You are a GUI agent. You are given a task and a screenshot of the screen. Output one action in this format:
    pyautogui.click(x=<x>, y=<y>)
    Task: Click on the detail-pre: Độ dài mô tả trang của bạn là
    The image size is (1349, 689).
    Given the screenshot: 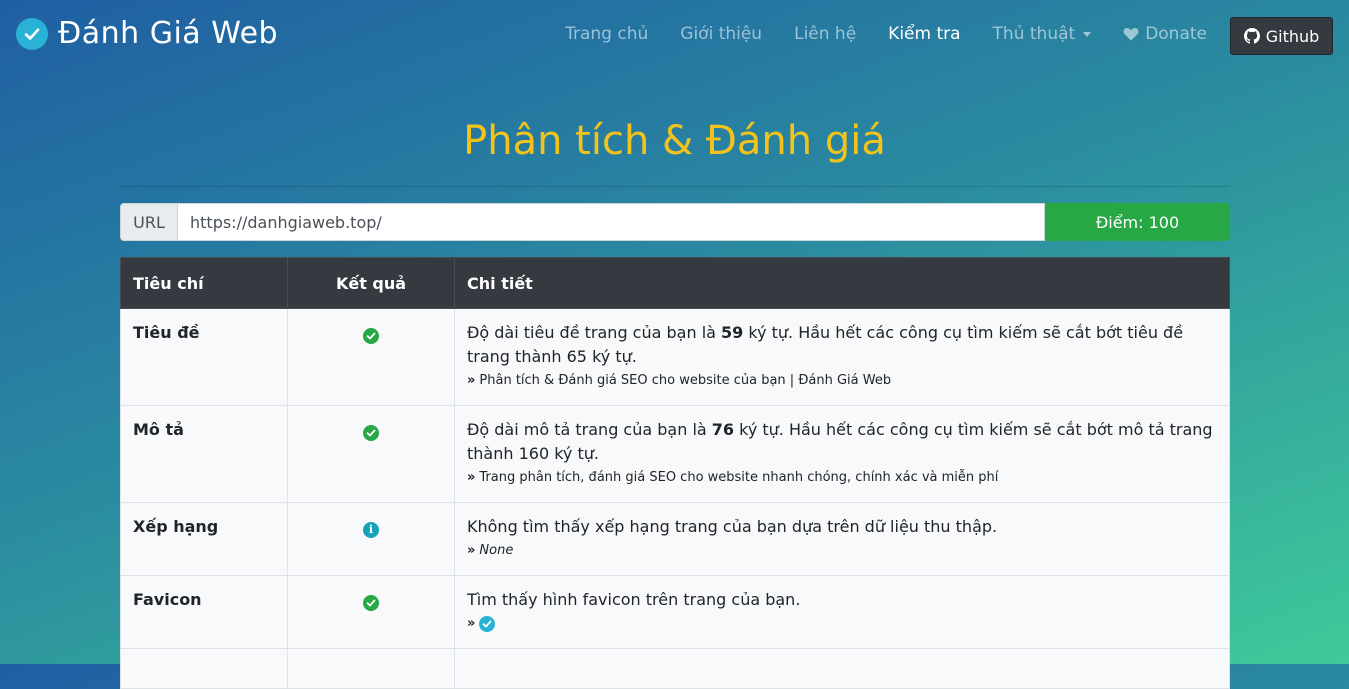 What is the action you would take?
    pyautogui.click(x=589, y=429)
    